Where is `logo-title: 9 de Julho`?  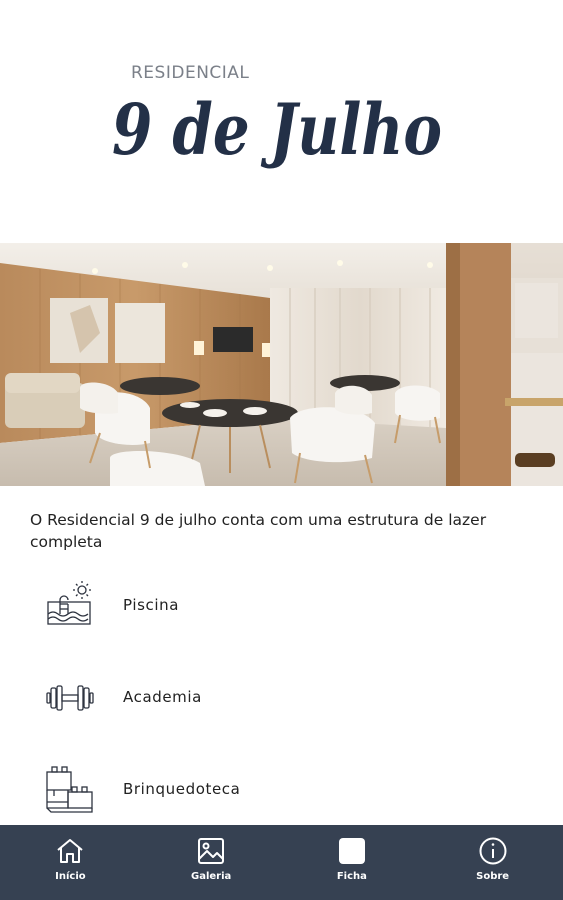
logo-title: 9 de Julho is located at coordinates (277, 129).